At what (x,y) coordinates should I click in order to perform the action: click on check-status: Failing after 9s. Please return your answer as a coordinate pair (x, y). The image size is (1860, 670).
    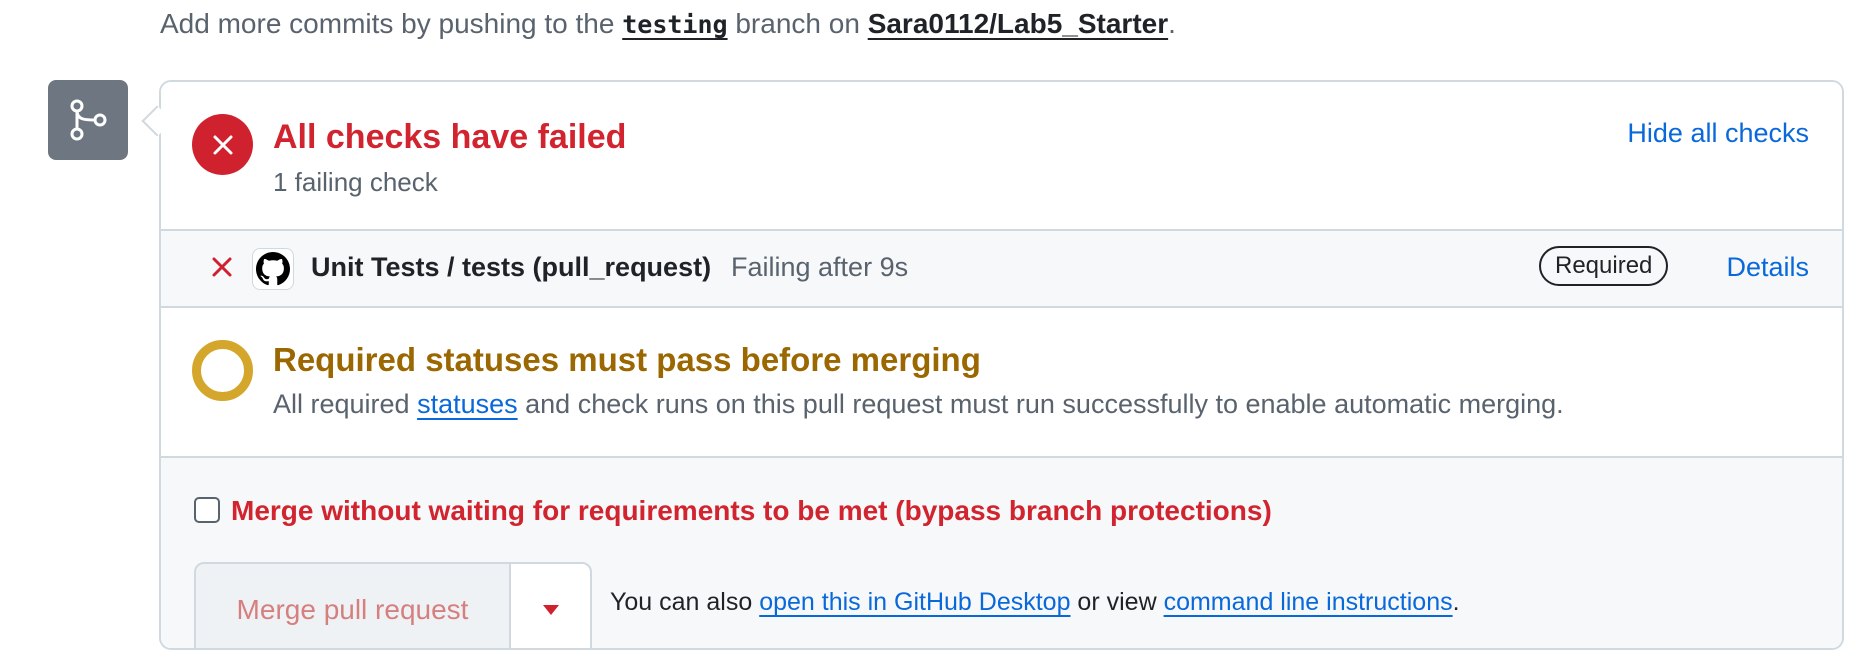
    Looking at the image, I should click on (820, 267).